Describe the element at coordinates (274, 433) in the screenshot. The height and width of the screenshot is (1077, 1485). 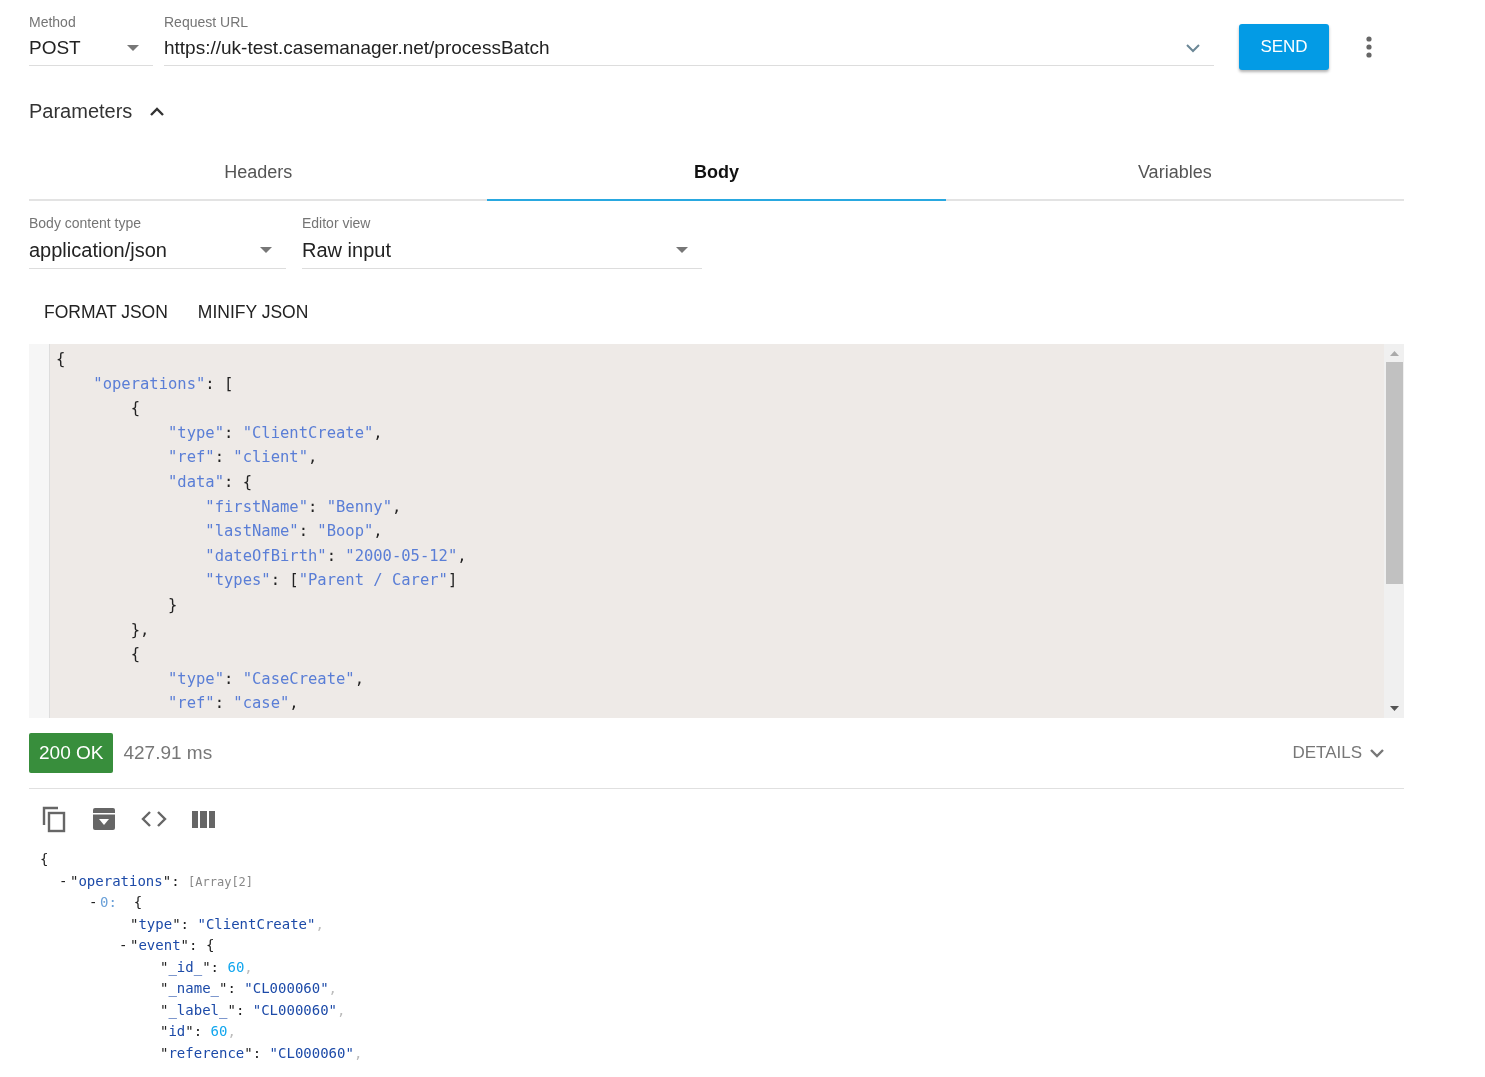
I see `code-line: "type": "ClientCreate",` at that location.